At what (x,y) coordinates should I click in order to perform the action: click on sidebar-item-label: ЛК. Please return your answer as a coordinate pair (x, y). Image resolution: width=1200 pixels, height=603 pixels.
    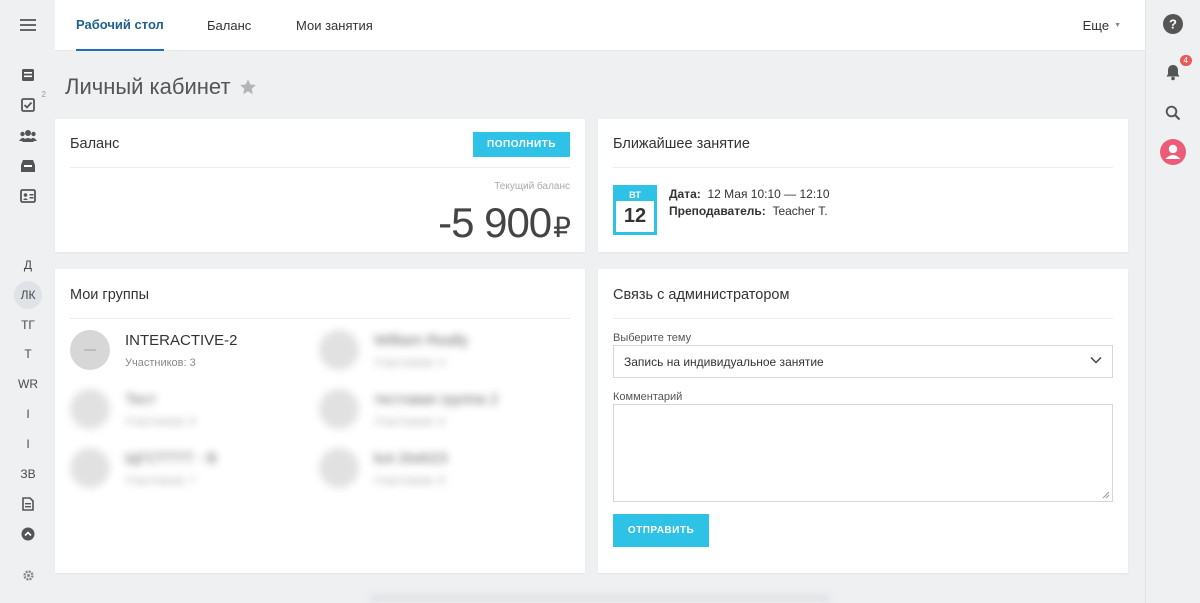
    Looking at the image, I should click on (28, 295).